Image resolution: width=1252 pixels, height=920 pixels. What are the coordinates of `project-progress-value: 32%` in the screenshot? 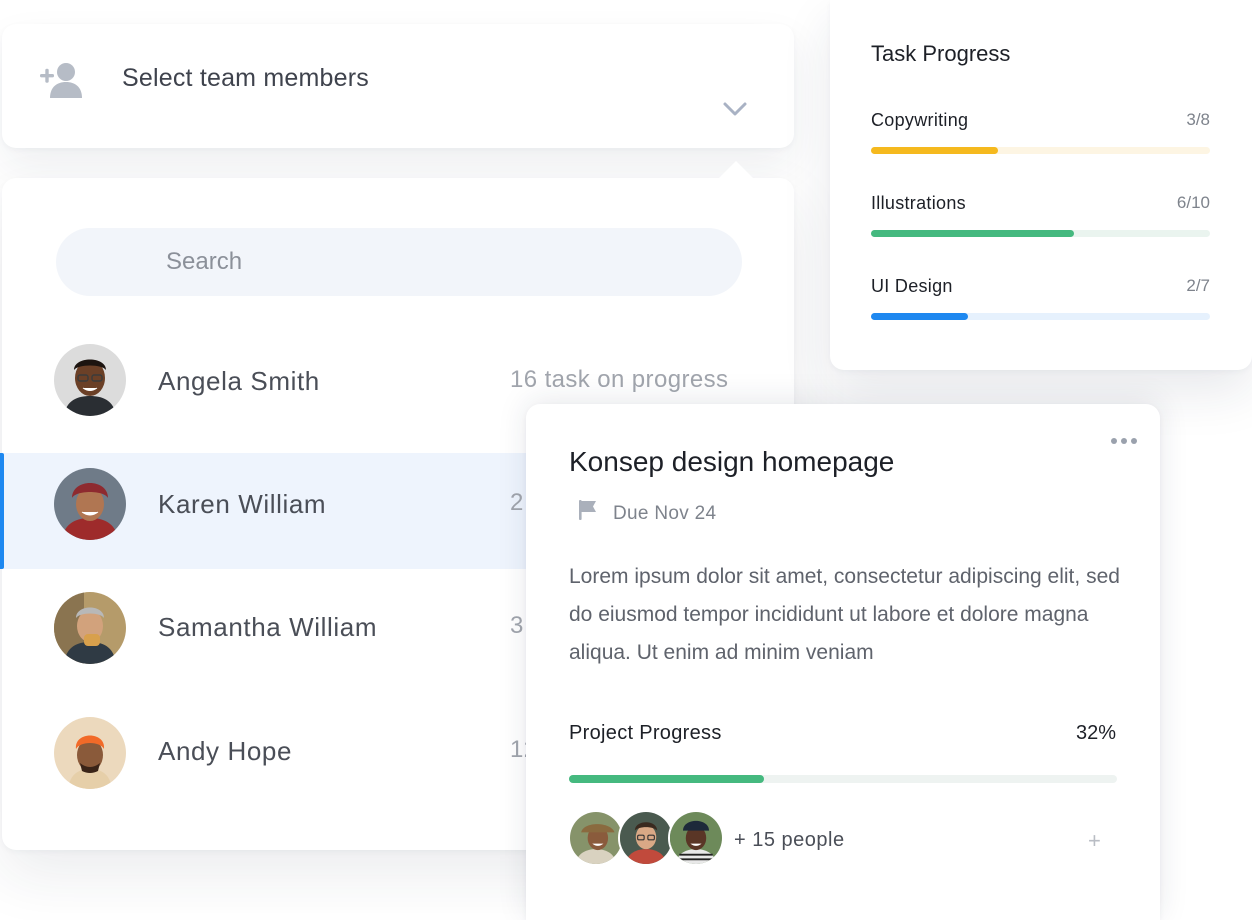 It's located at (1095, 733).